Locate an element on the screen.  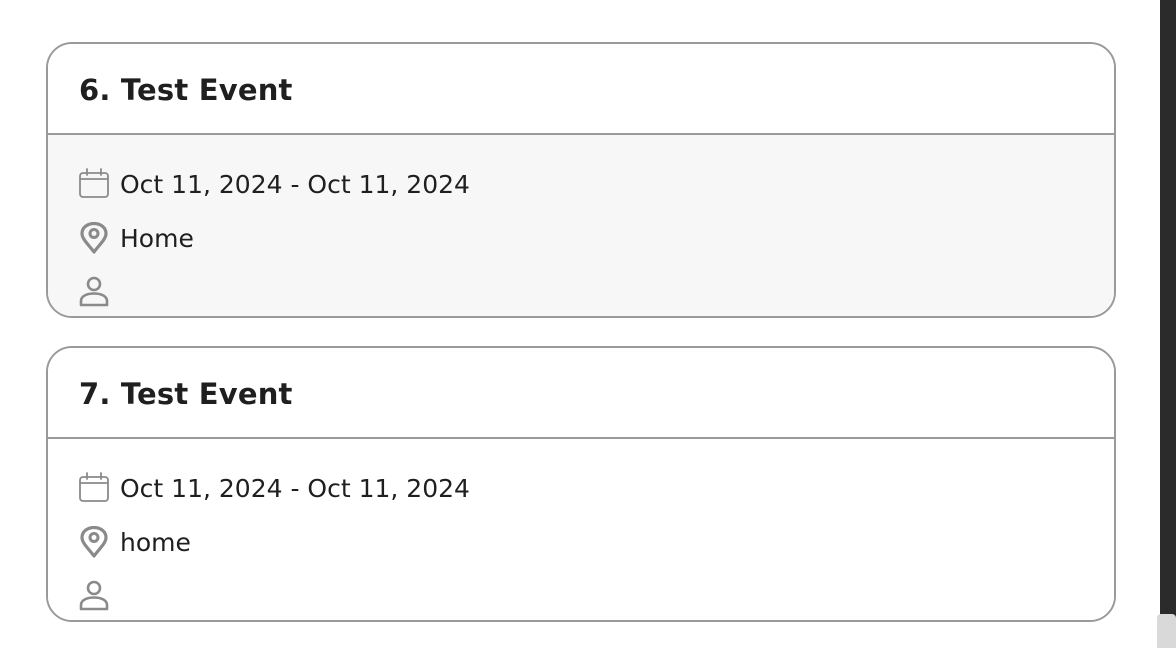
event-title: 7. Test Event is located at coordinates (186, 393).